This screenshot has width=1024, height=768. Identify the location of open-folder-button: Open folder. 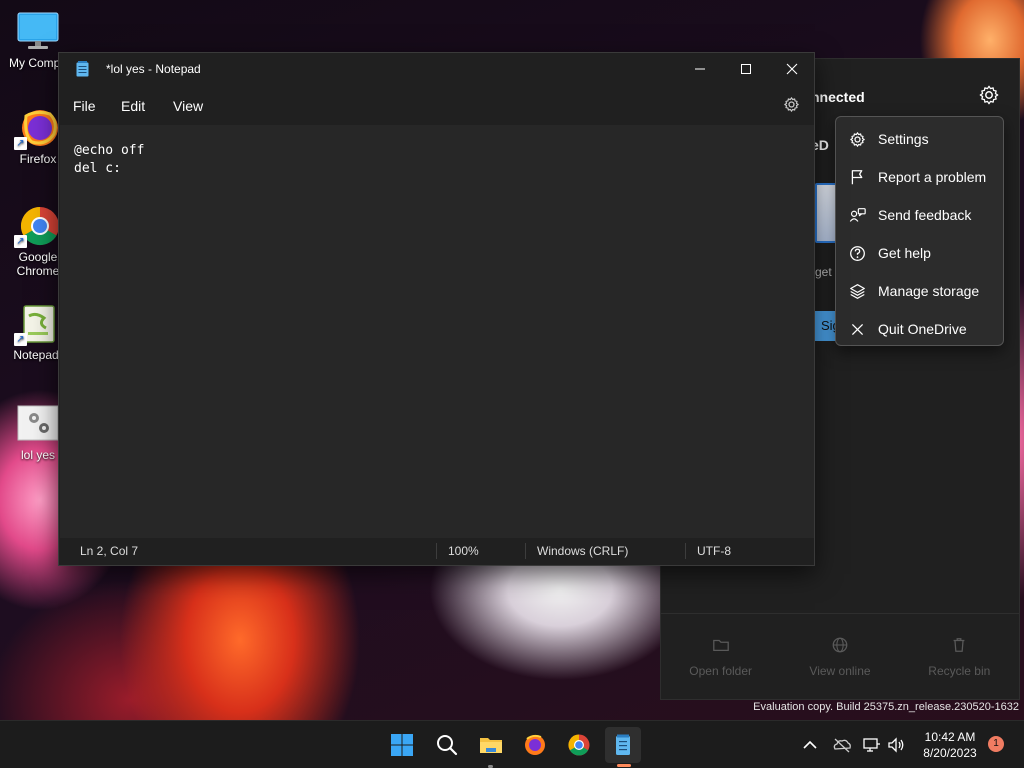
(721, 657).